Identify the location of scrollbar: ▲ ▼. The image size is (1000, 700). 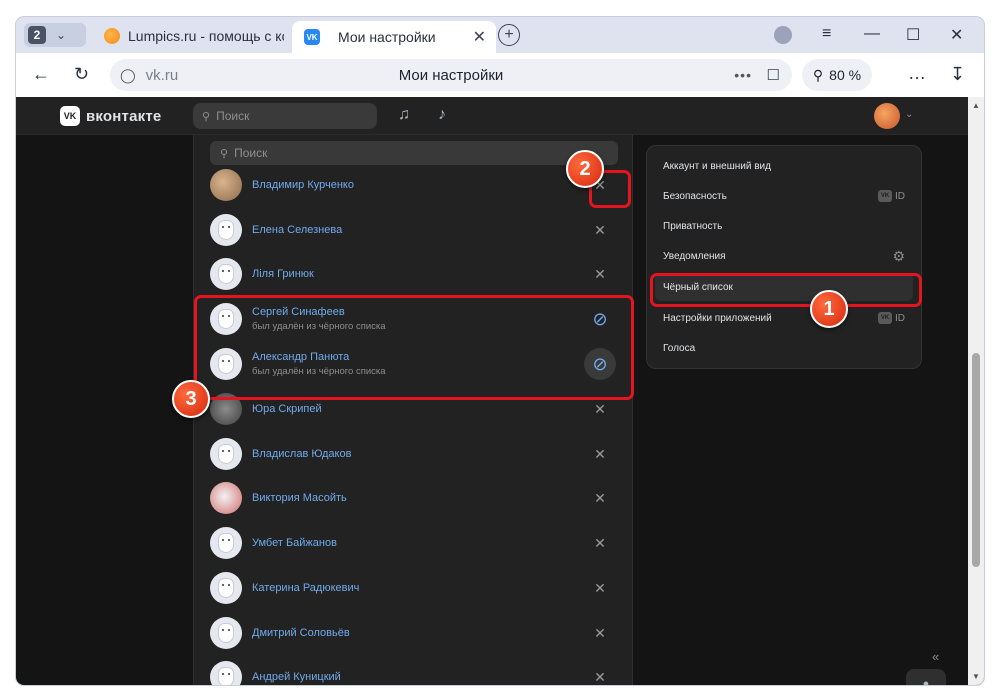
(976, 391).